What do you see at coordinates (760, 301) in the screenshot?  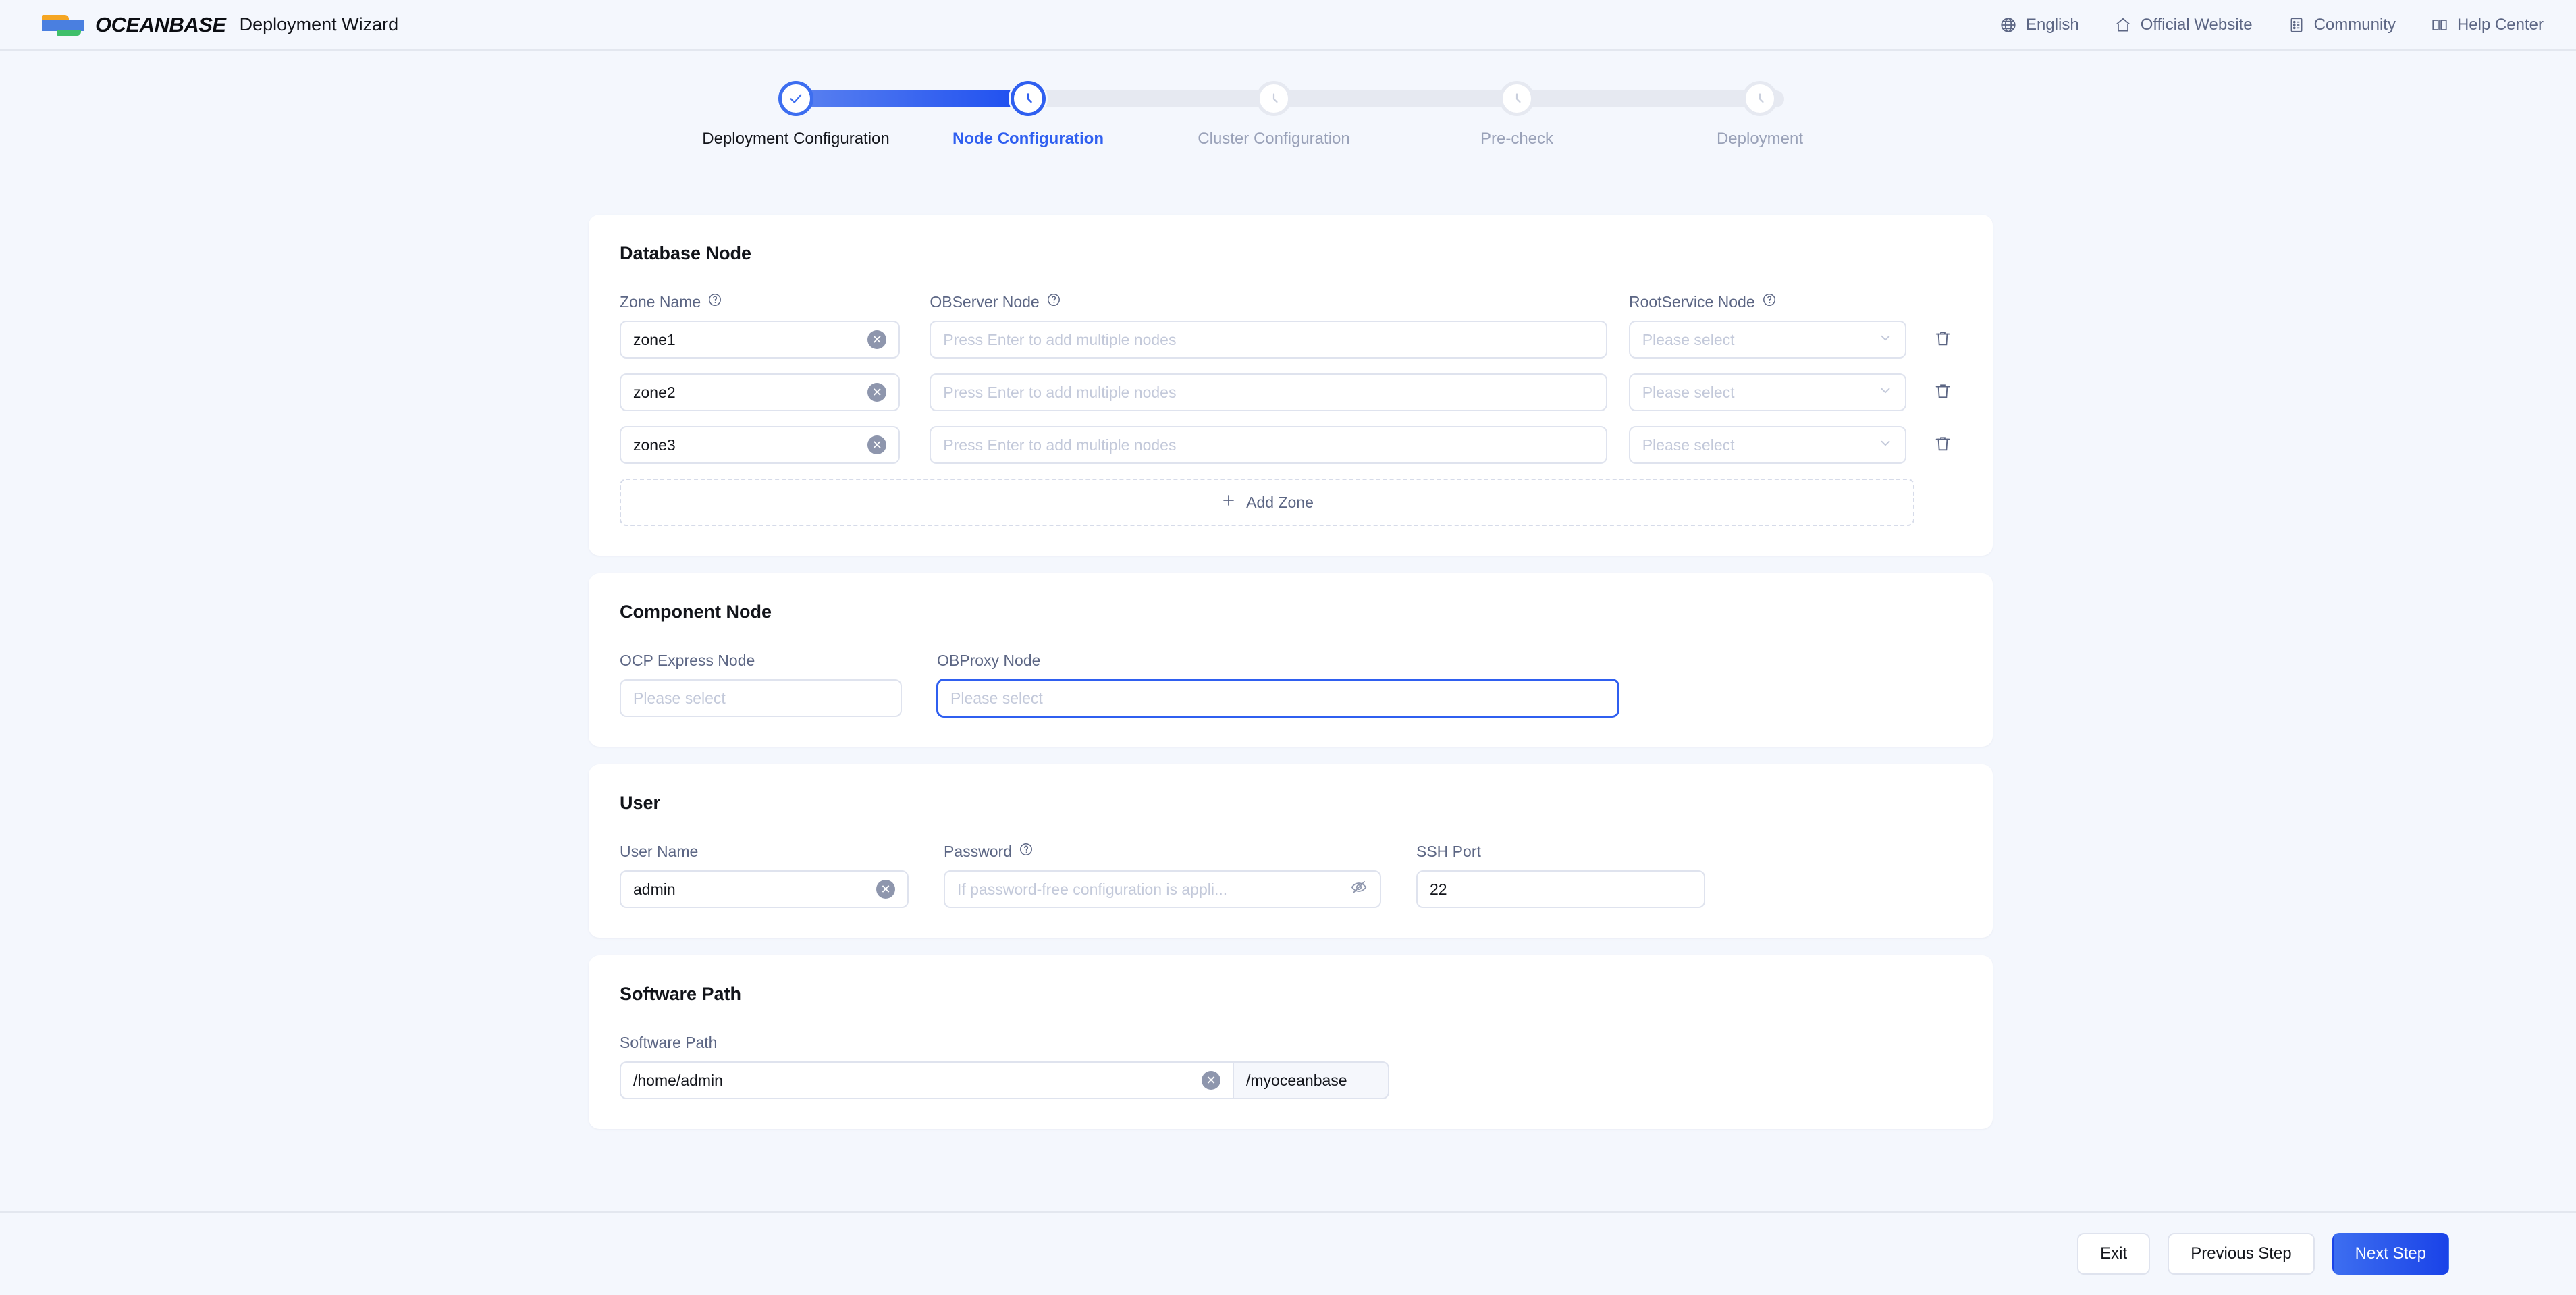 I see `label-zone-name: Zone Name` at bounding box center [760, 301].